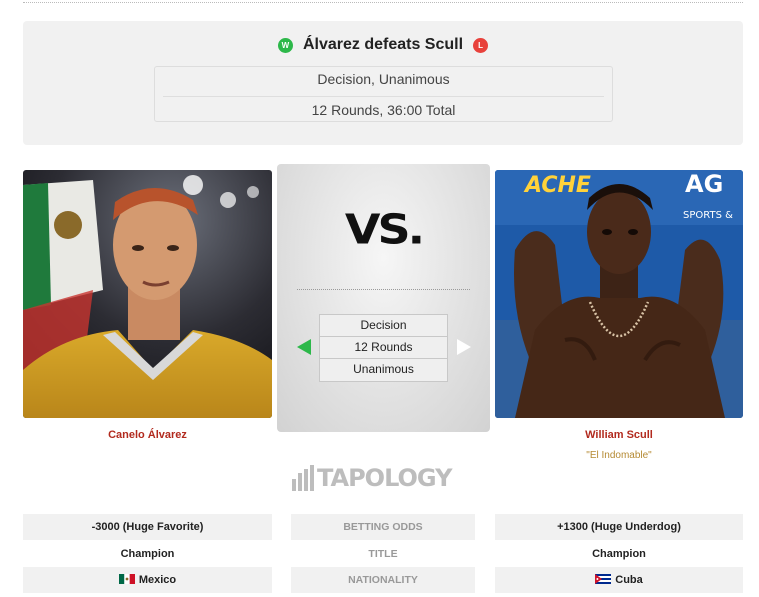 This screenshot has width=759, height=597. What do you see at coordinates (147, 435) in the screenshot?
I see `fighter-name-left: Canelo Álvarez` at bounding box center [147, 435].